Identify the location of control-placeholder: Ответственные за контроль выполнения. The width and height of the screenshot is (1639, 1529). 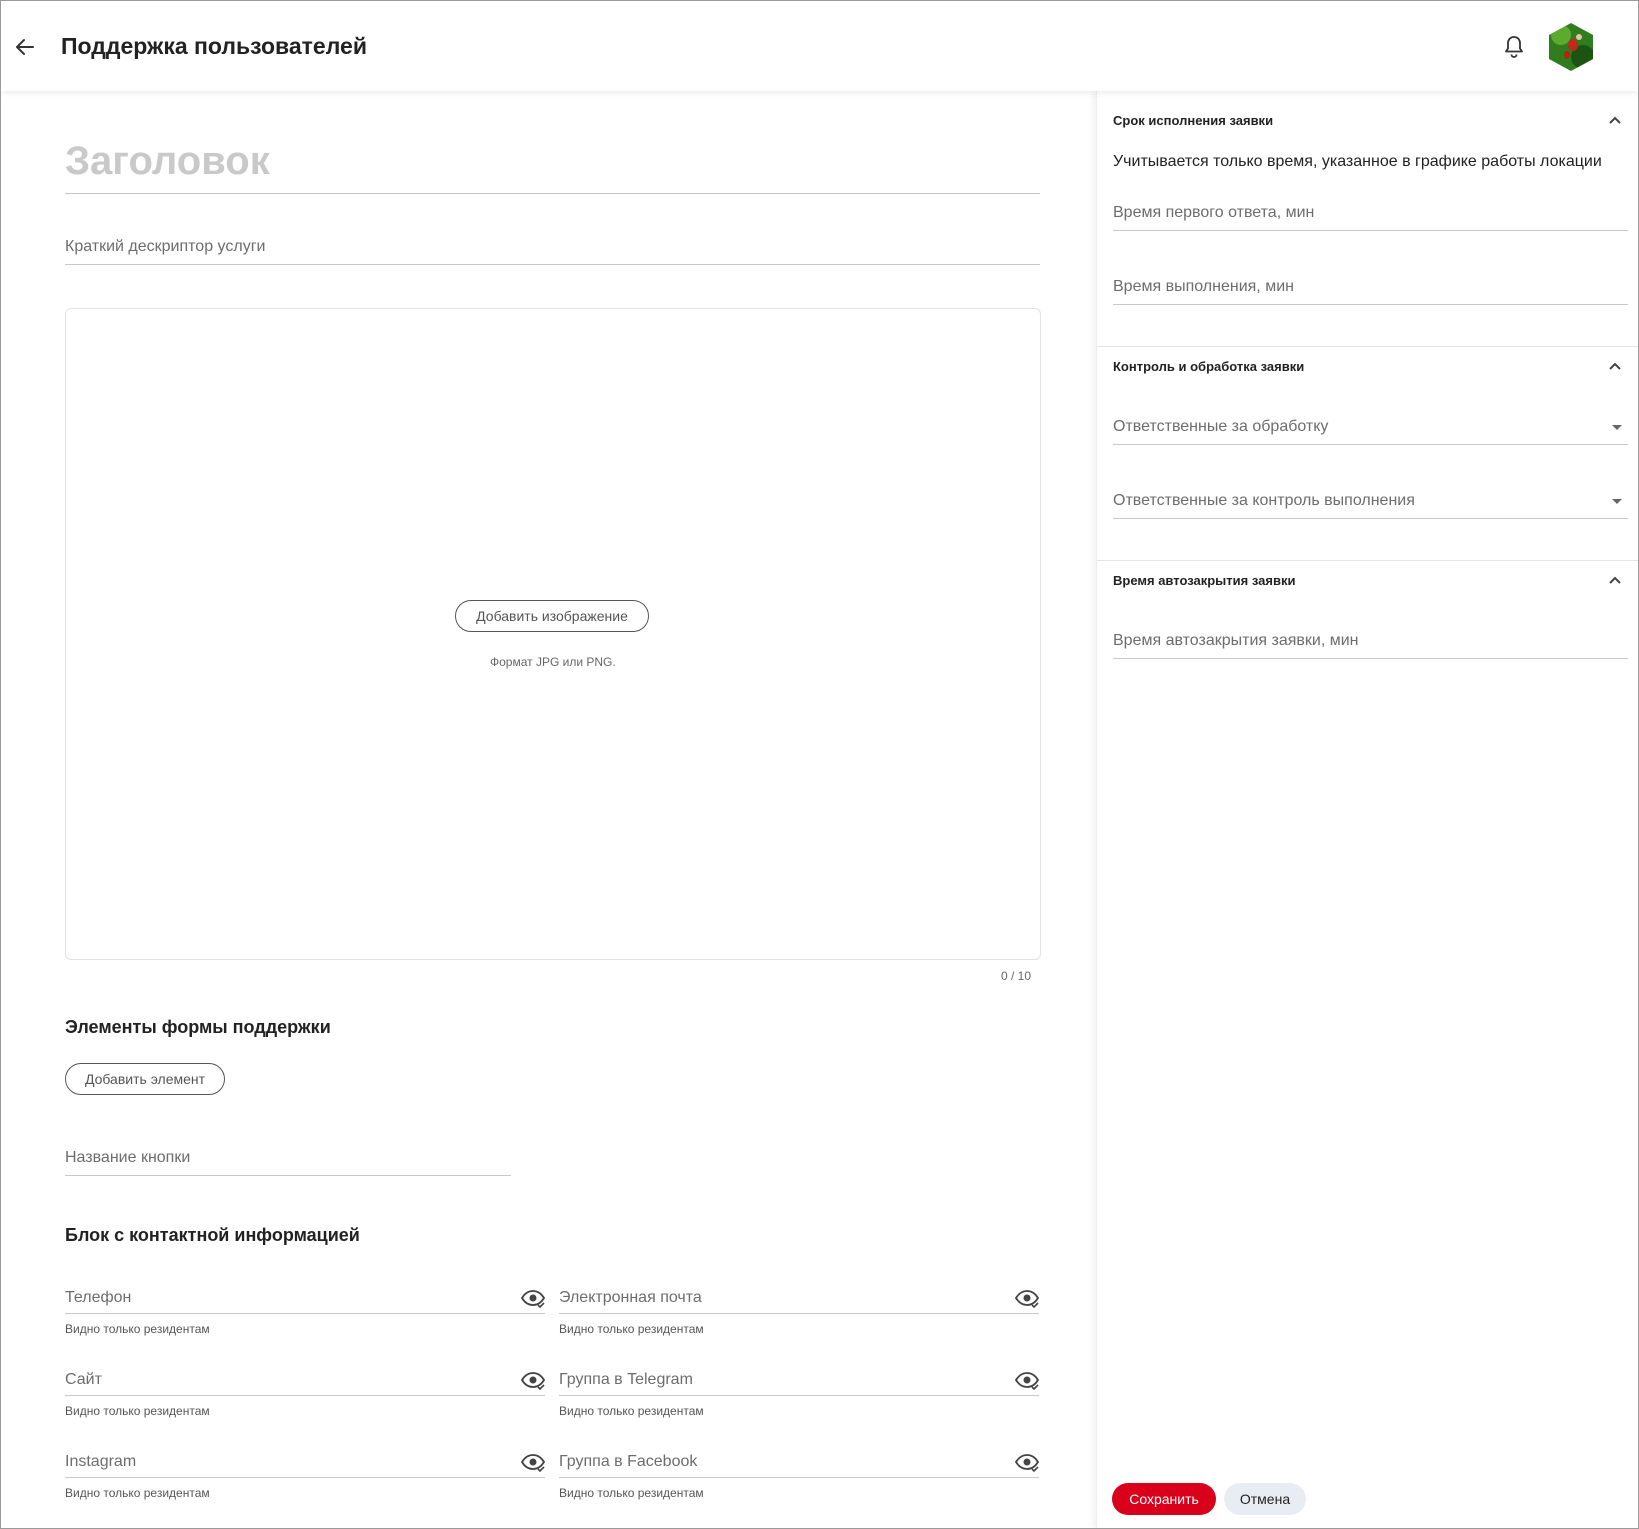
(1264, 500).